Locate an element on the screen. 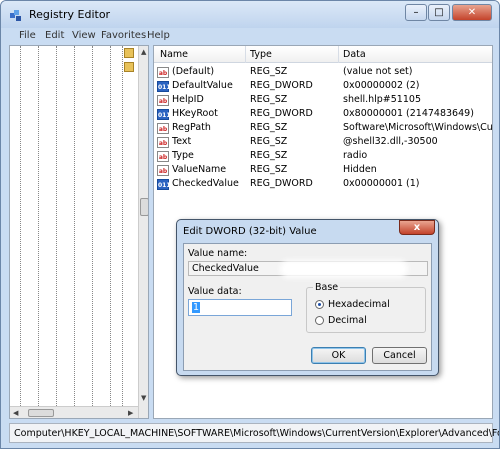 The width and height of the screenshot is (500, 449). value-data: Software\Microsoft\Windows\Current is located at coordinates (418, 127).